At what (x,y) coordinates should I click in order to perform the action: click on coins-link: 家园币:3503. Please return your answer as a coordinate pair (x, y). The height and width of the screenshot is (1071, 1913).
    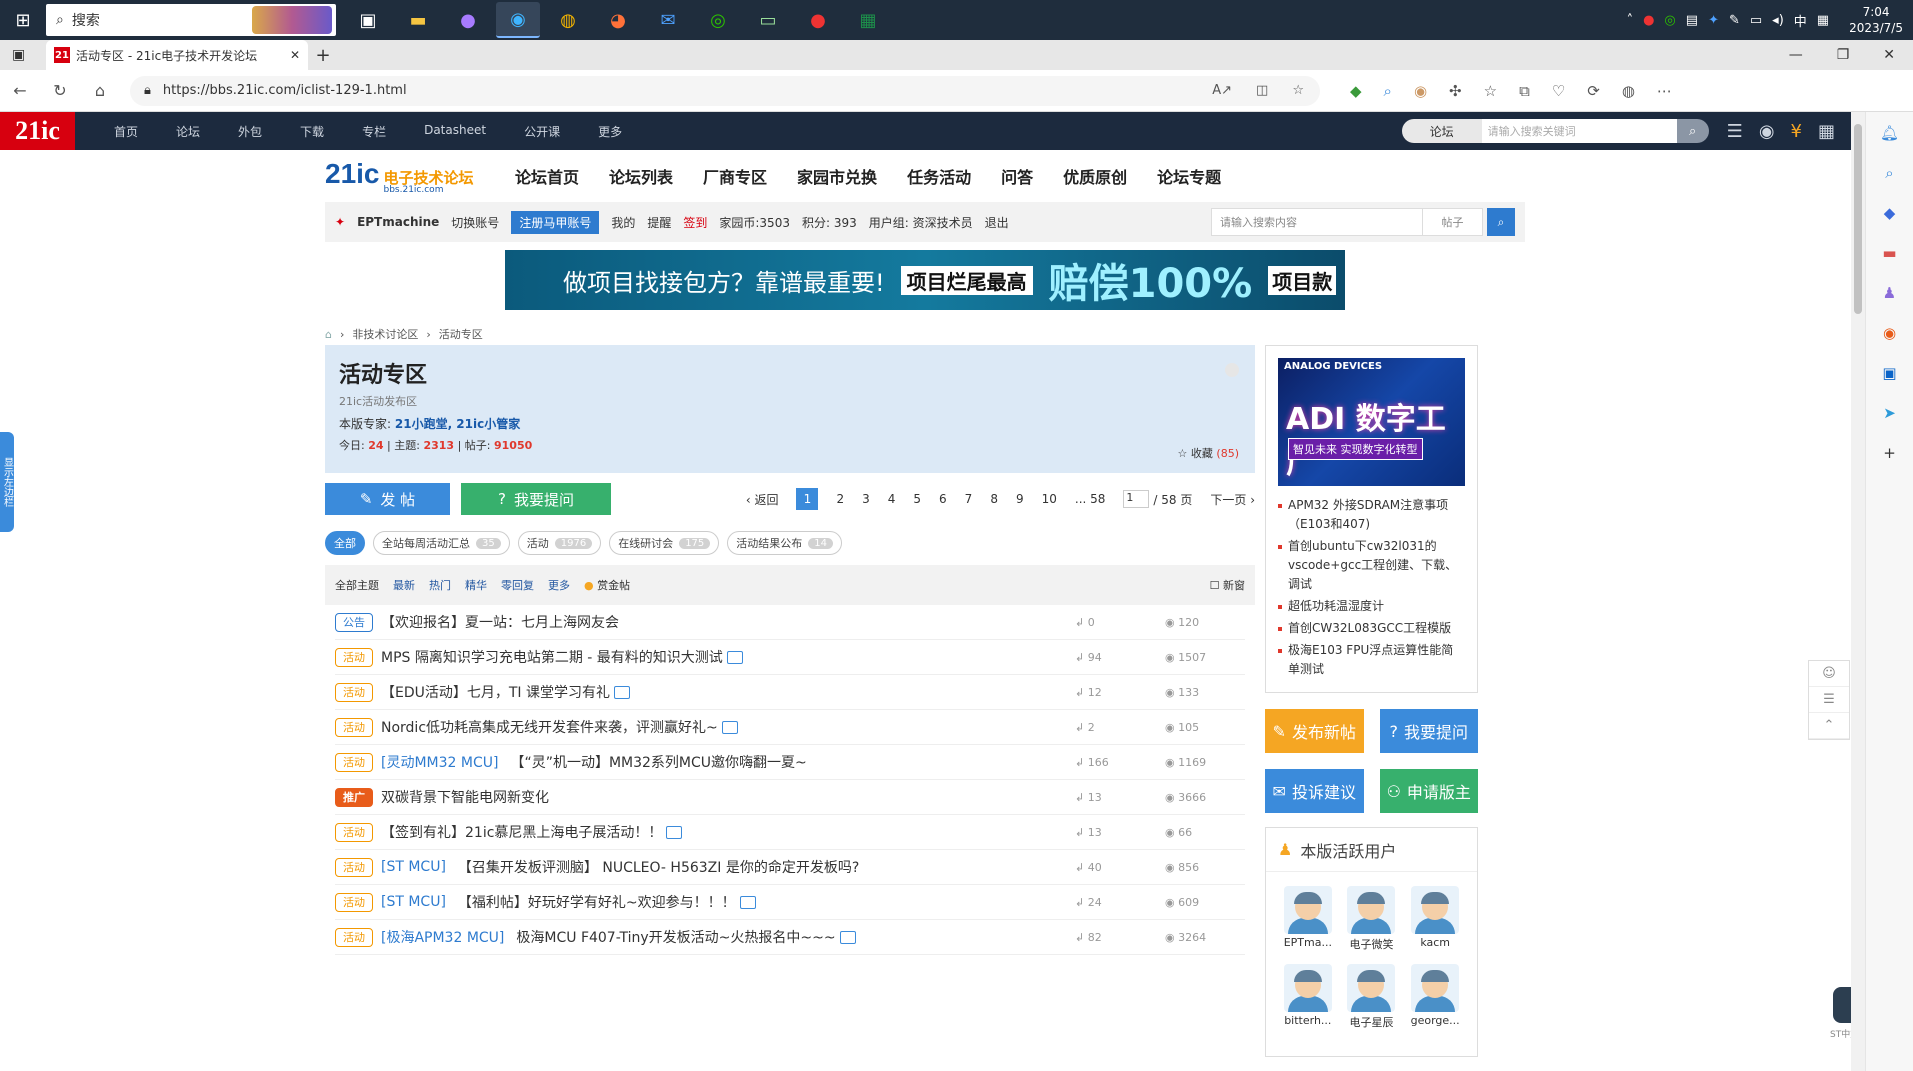
    Looking at the image, I should click on (754, 222).